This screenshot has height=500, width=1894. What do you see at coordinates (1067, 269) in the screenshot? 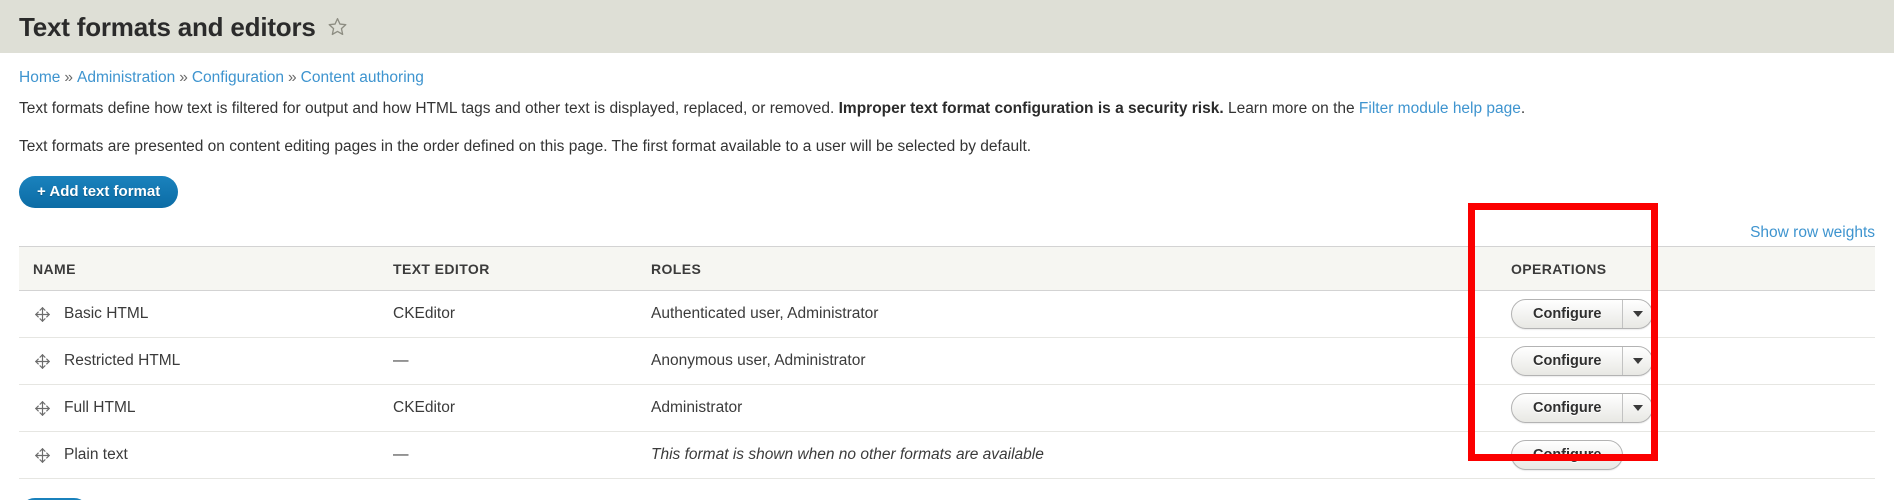
I see `column-header-roles: ROLES` at bounding box center [1067, 269].